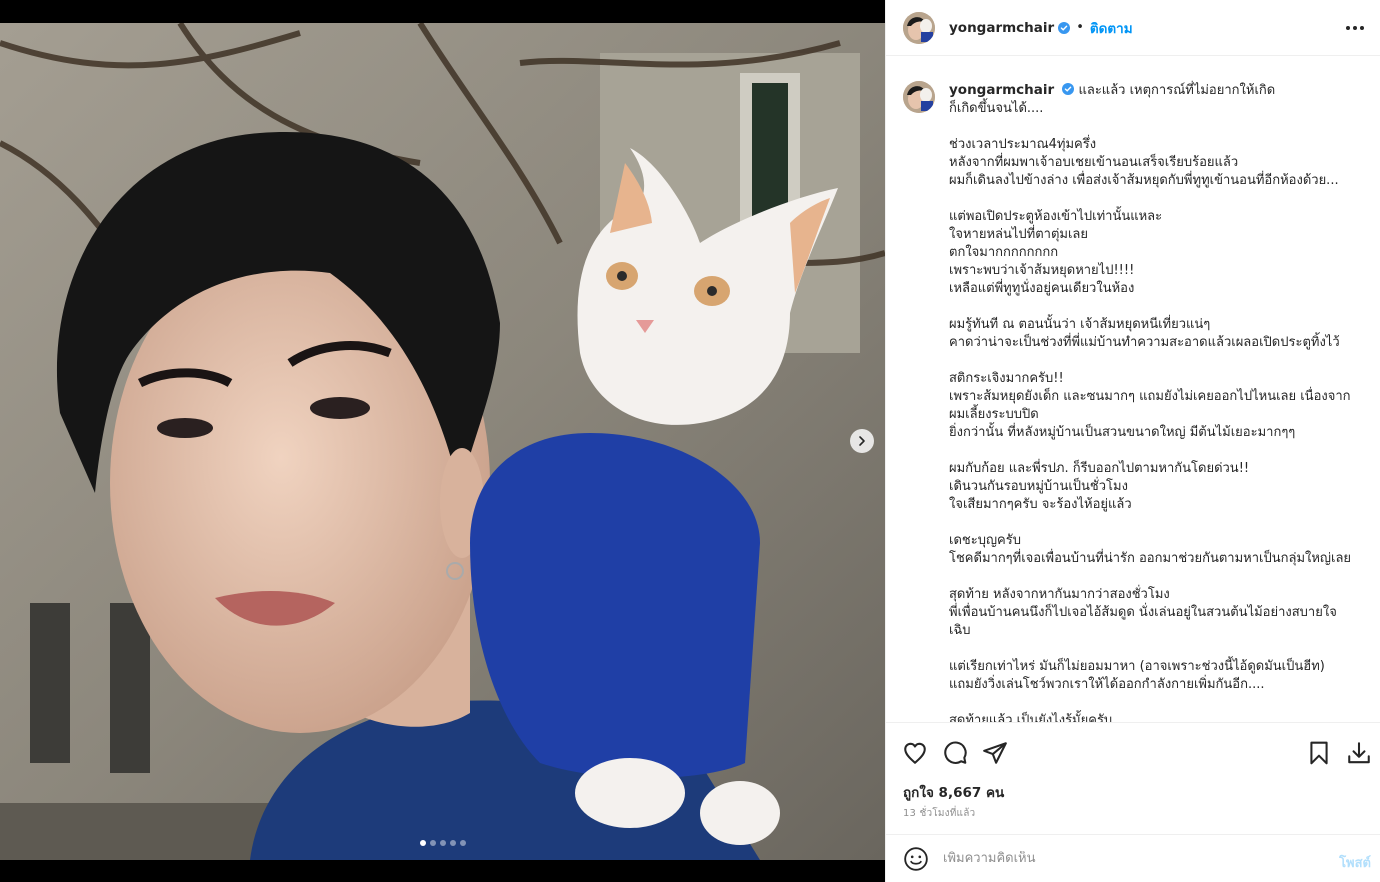 This screenshot has width=1380, height=882. What do you see at coordinates (1004, 252) in the screenshot?
I see `caption-line: ตกใจมากกกกกกกก` at bounding box center [1004, 252].